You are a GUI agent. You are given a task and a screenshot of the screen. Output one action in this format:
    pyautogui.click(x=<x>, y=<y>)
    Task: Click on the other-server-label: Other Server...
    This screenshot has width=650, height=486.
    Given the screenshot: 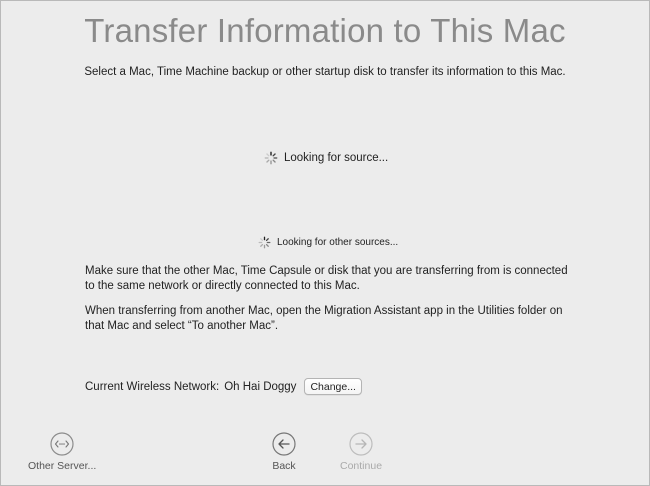 What is the action you would take?
    pyautogui.click(x=62, y=466)
    